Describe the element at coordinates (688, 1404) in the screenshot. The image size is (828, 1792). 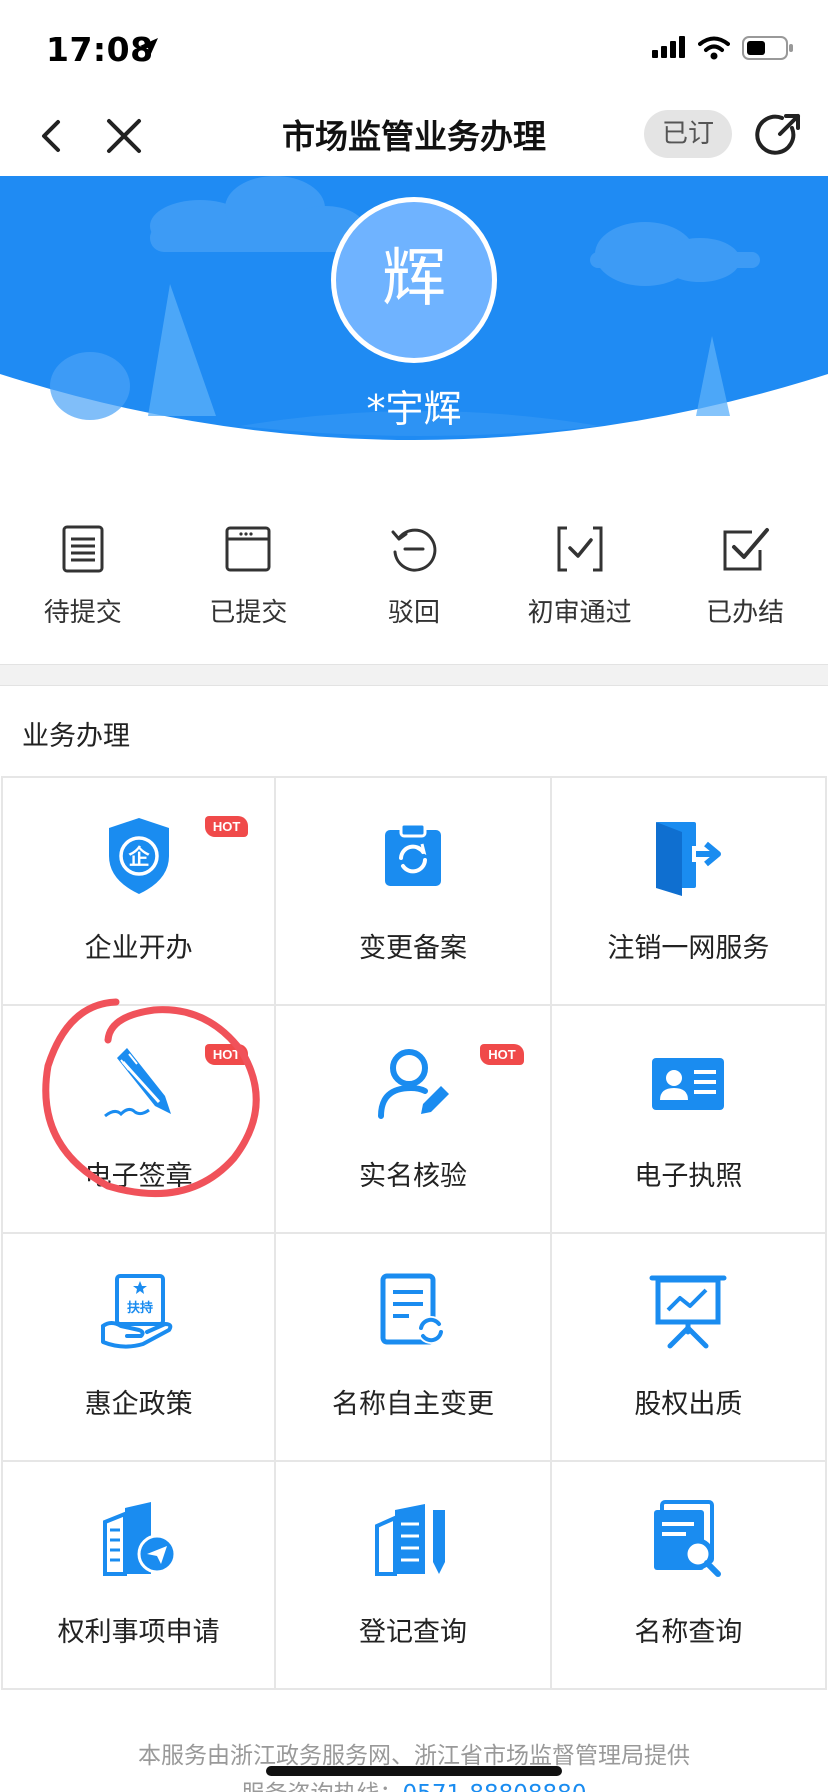
I see `service-label: 股权出质` at that location.